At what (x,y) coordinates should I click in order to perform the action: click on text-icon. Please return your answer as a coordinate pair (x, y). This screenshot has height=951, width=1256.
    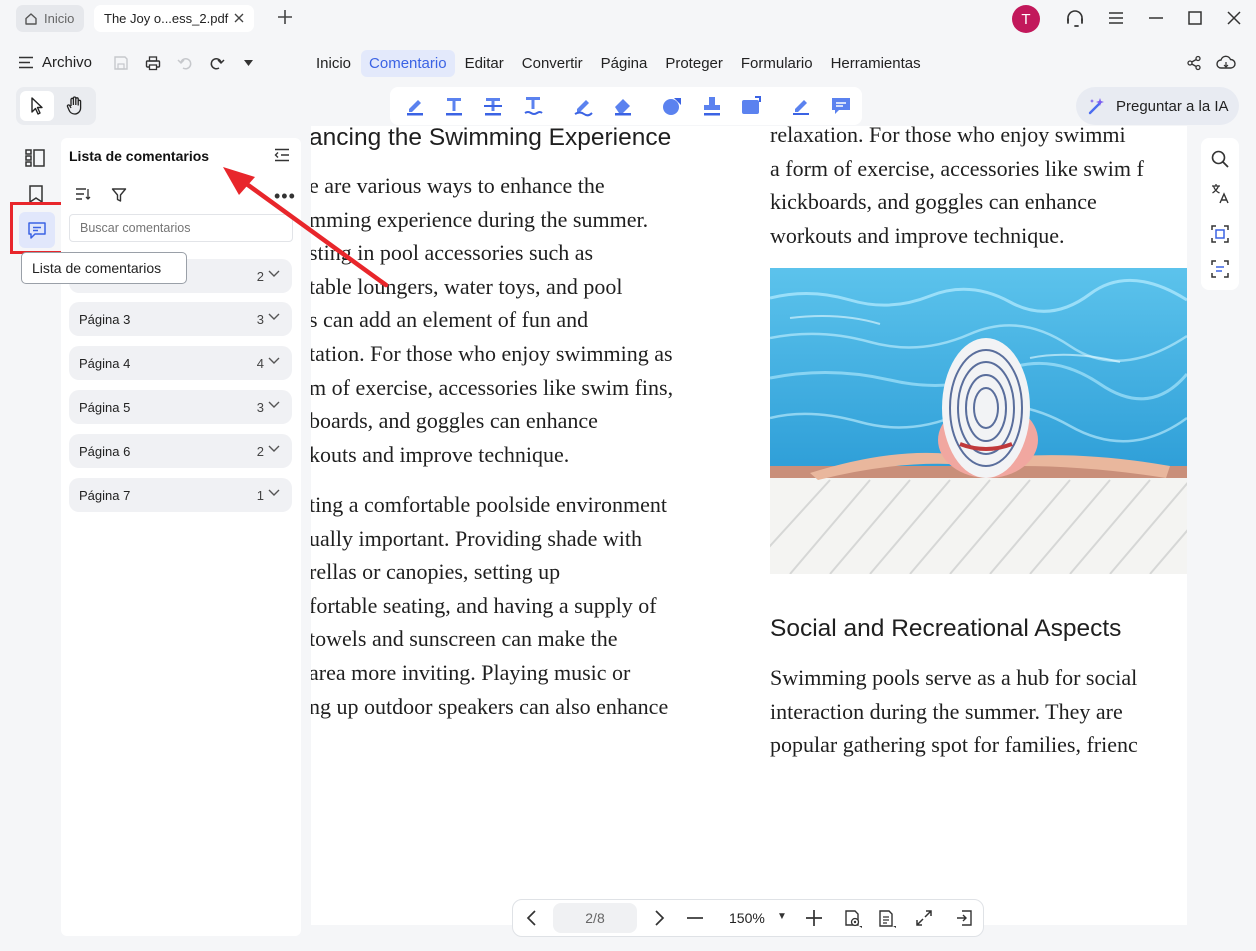
    Looking at the image, I should click on (454, 106).